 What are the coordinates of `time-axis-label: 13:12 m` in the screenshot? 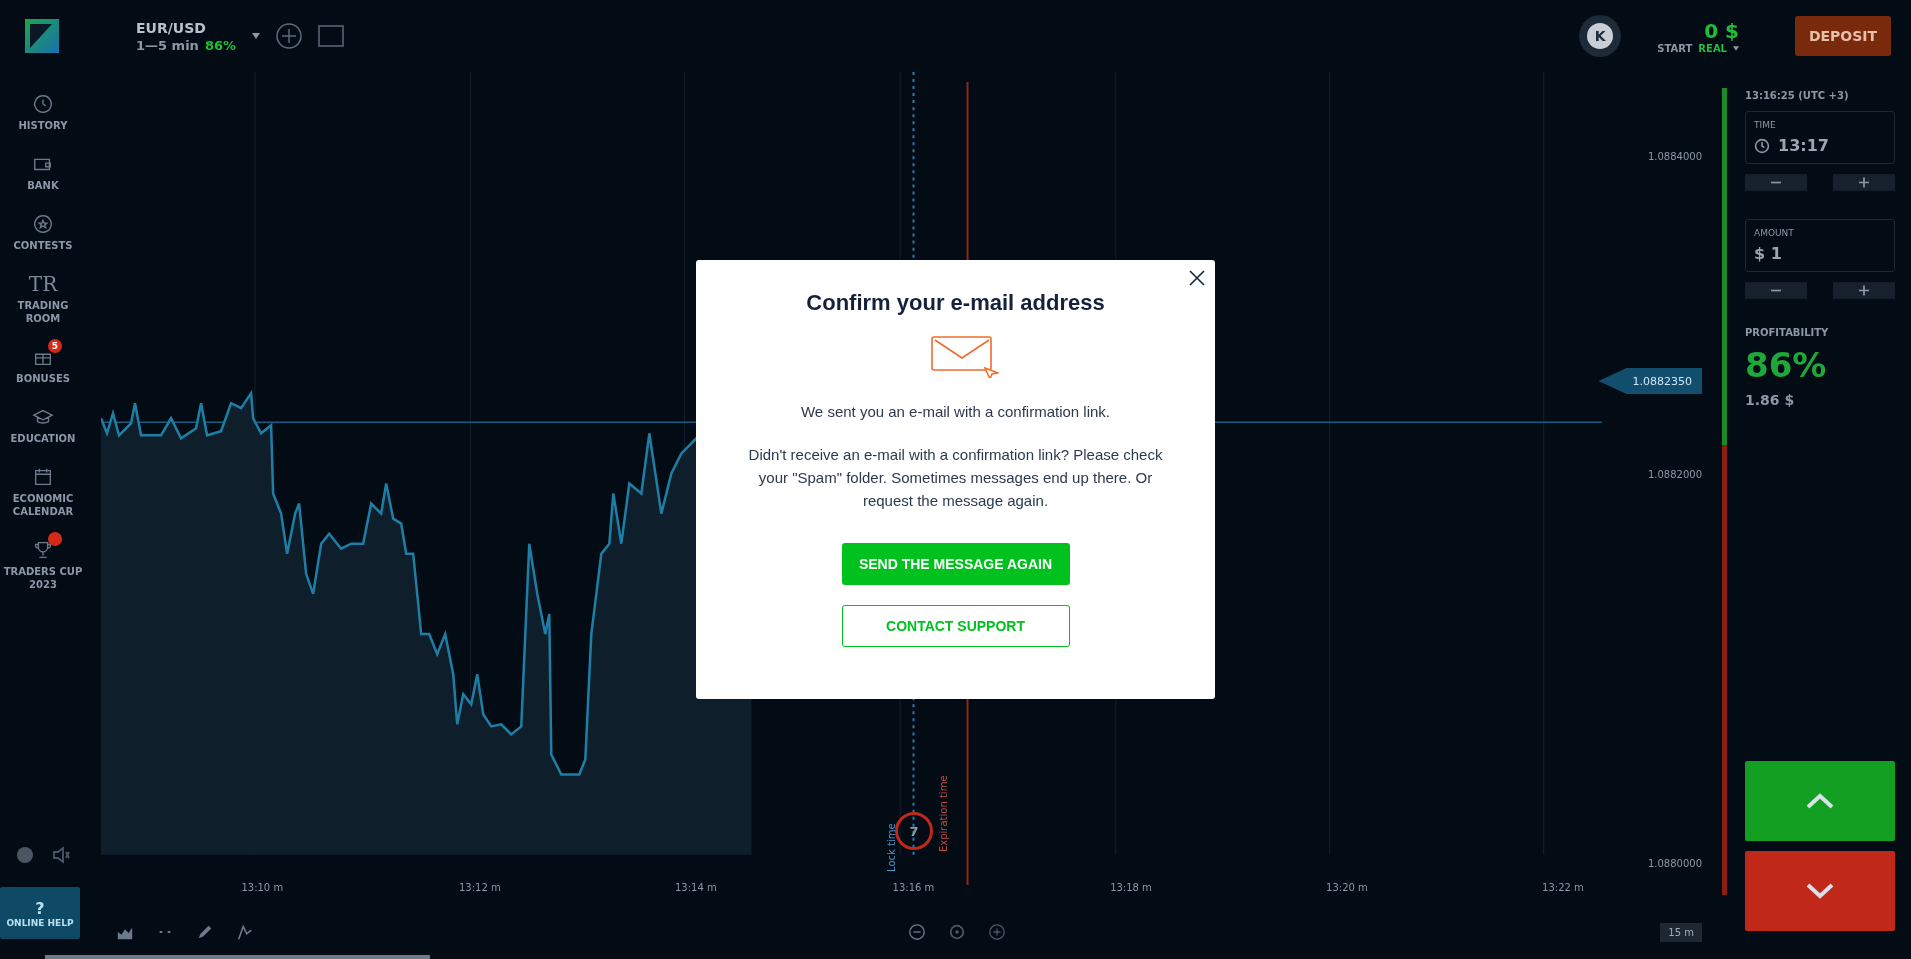 It's located at (480, 887).